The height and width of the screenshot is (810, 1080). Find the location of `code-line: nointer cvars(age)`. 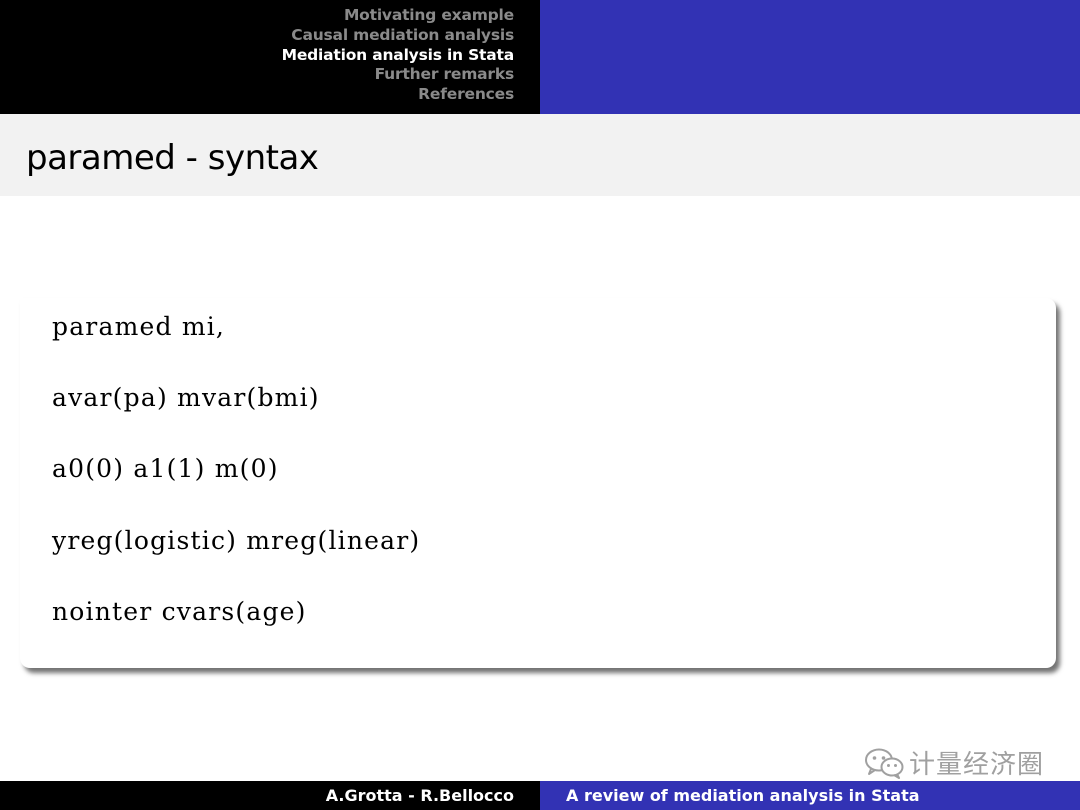

code-line: nointer cvars(age) is located at coordinates (179, 611).